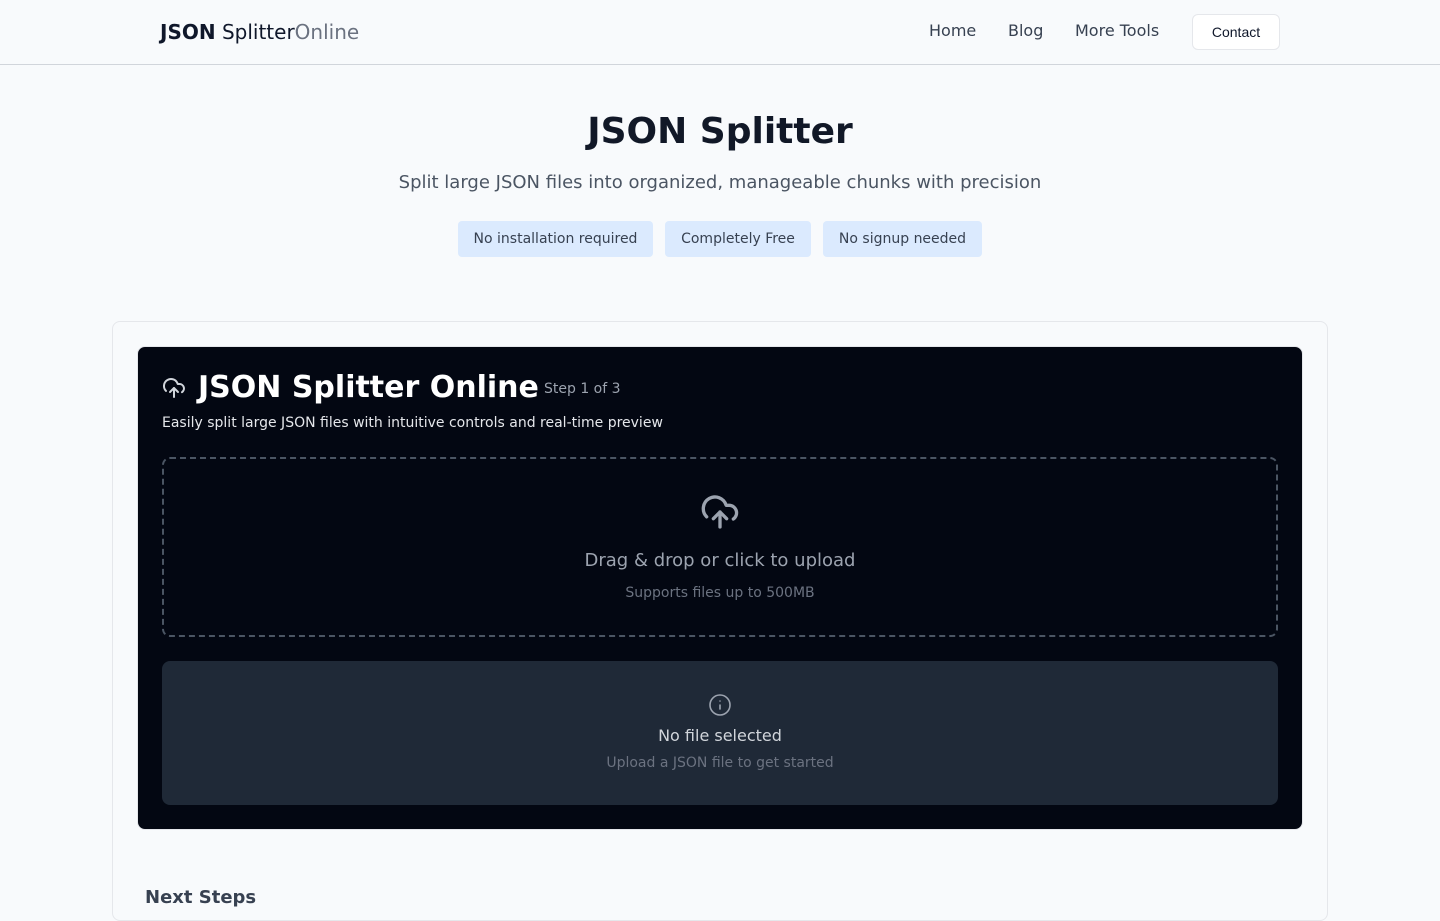  What do you see at coordinates (188, 32) in the screenshot?
I see `logo-bold: JSON` at bounding box center [188, 32].